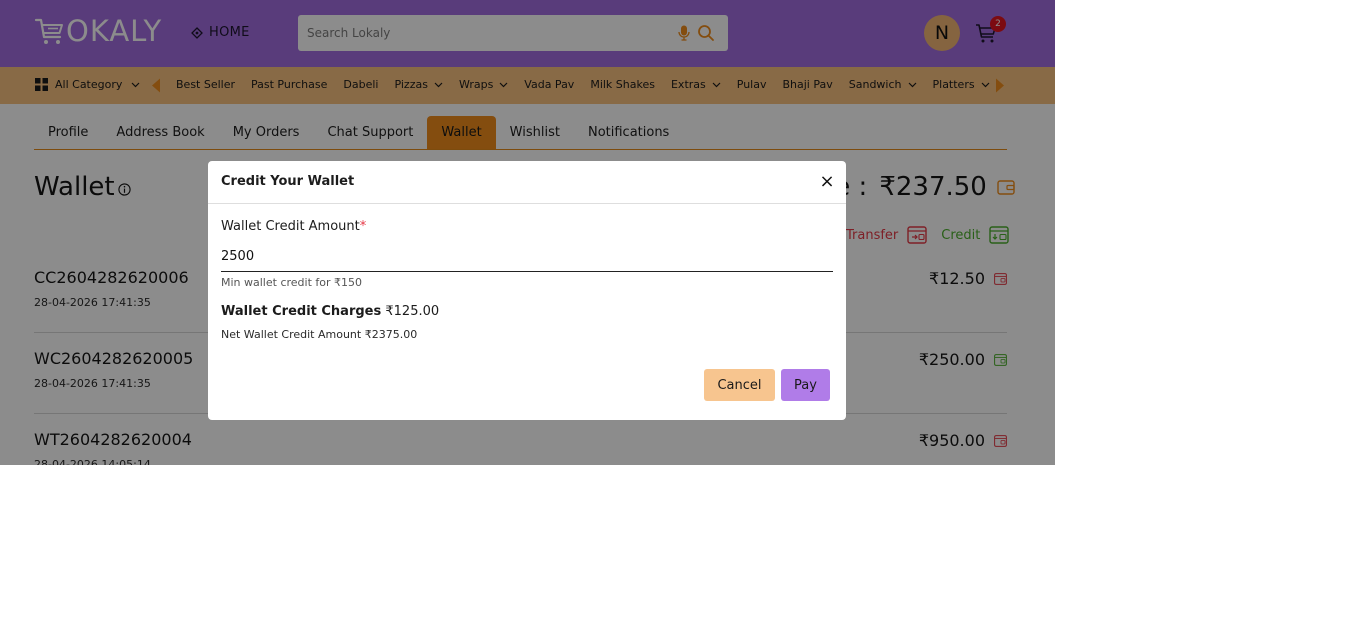  Describe the element at coordinates (805, 385) in the screenshot. I see `pay-button: Pay` at that location.